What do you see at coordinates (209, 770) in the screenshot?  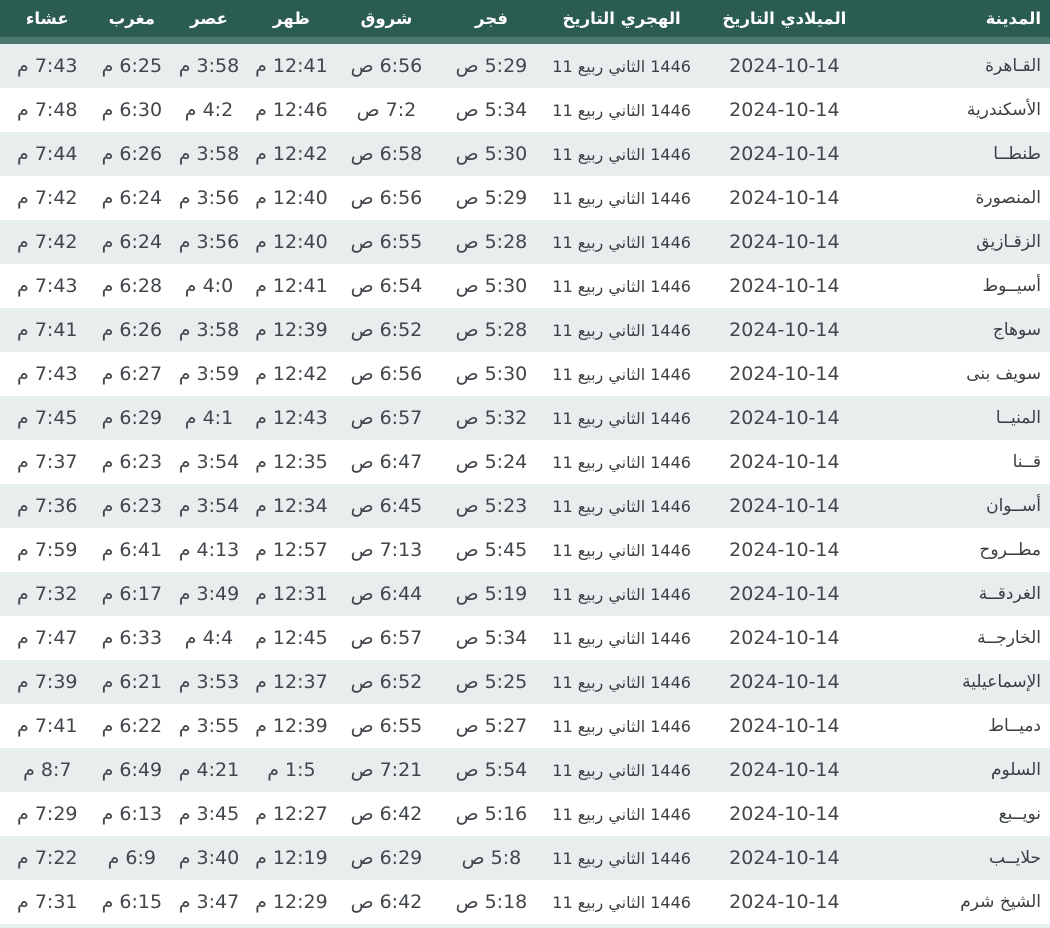 I see `cell-asr: 4:21 م` at bounding box center [209, 770].